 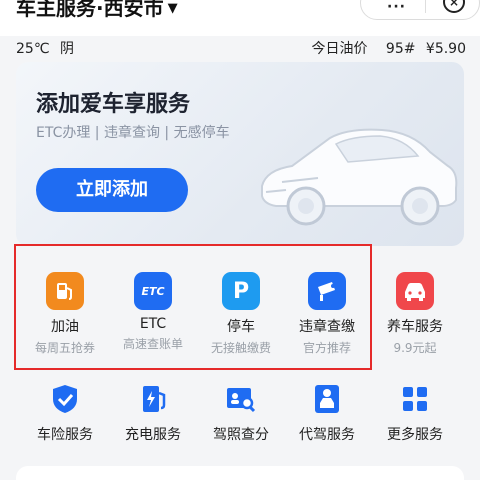 What do you see at coordinates (241, 399) in the screenshot?
I see `license-search-icon` at bounding box center [241, 399].